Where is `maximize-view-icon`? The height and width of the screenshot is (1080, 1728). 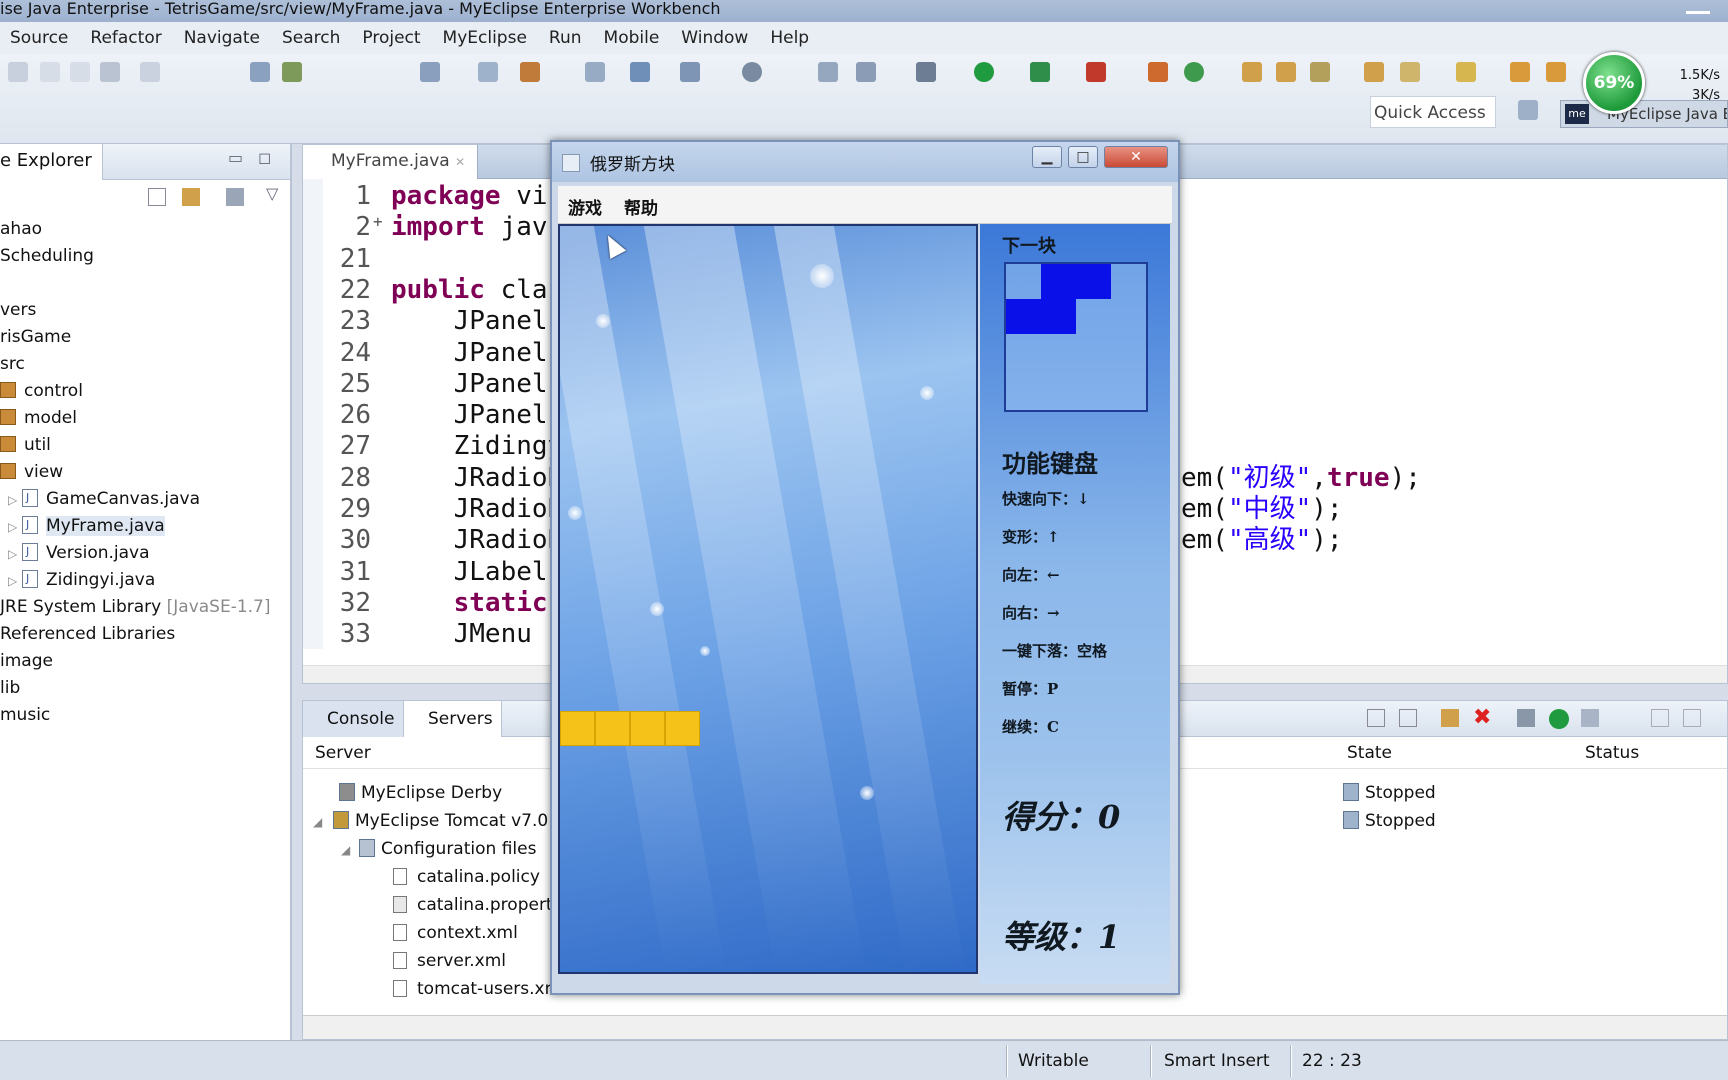
maximize-view-icon is located at coordinates (1692, 718).